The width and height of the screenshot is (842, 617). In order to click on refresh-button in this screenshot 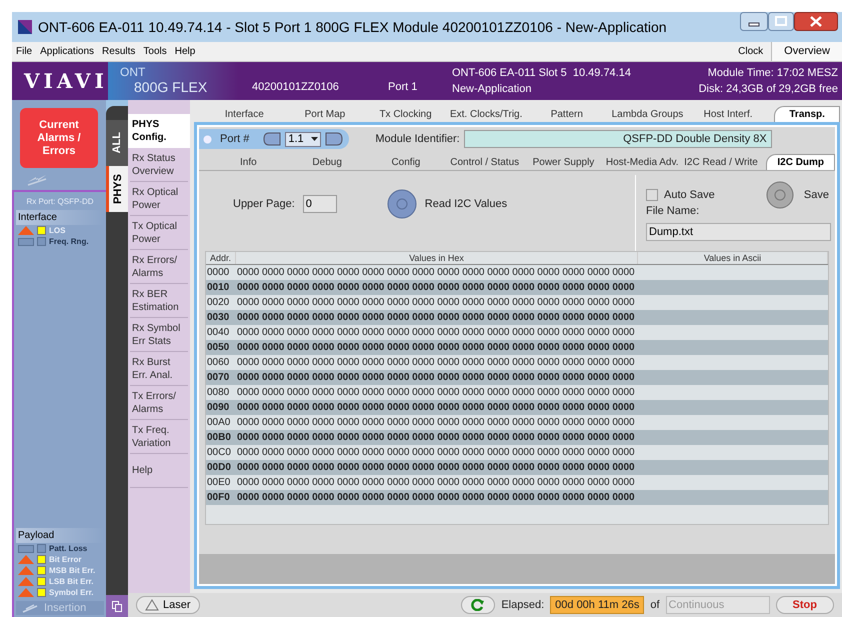, I will do `click(478, 605)`.